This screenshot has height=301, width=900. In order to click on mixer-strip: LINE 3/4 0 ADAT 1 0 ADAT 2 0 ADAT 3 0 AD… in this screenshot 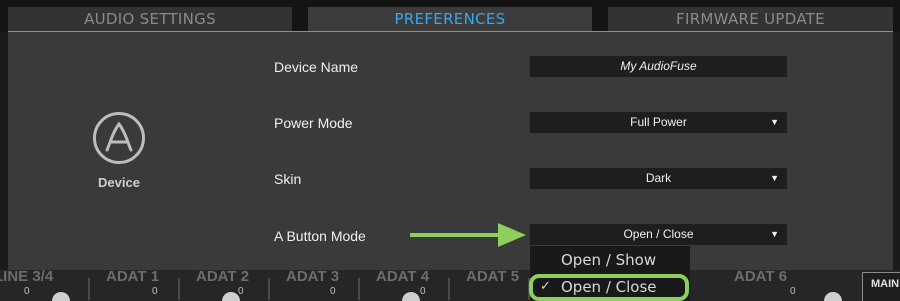, I will do `click(450, 284)`.